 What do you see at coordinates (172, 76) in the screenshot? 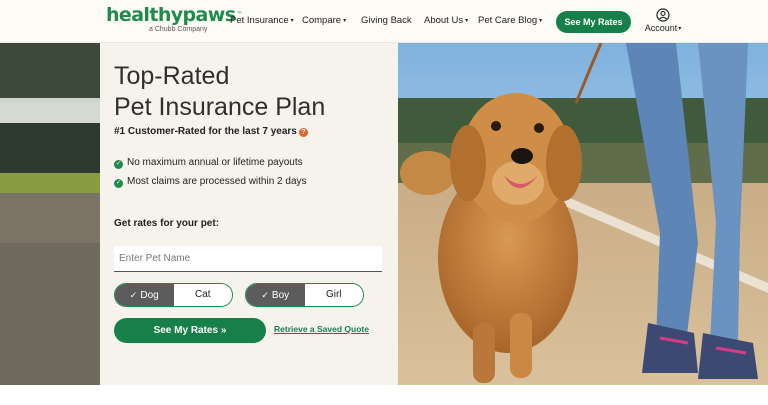
I see `title-line-1: Top-Rated` at bounding box center [172, 76].